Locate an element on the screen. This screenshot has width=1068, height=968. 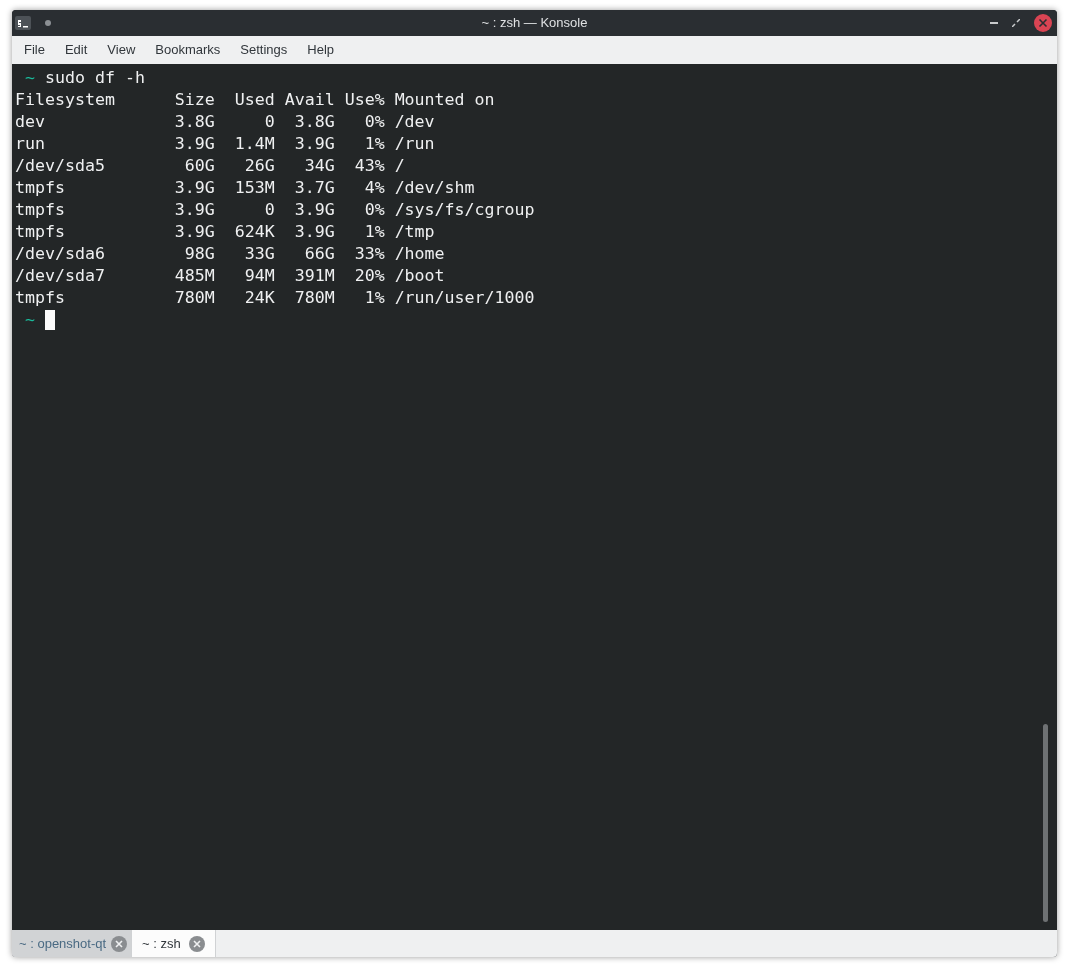
menu-item: Settings is located at coordinates (264, 50).